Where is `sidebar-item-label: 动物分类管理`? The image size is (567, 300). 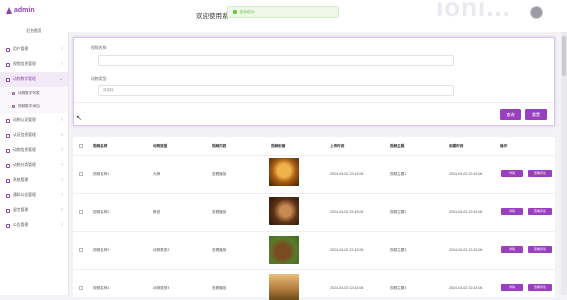 sidebar-item-label: 动物分类管理 is located at coordinates (24, 165).